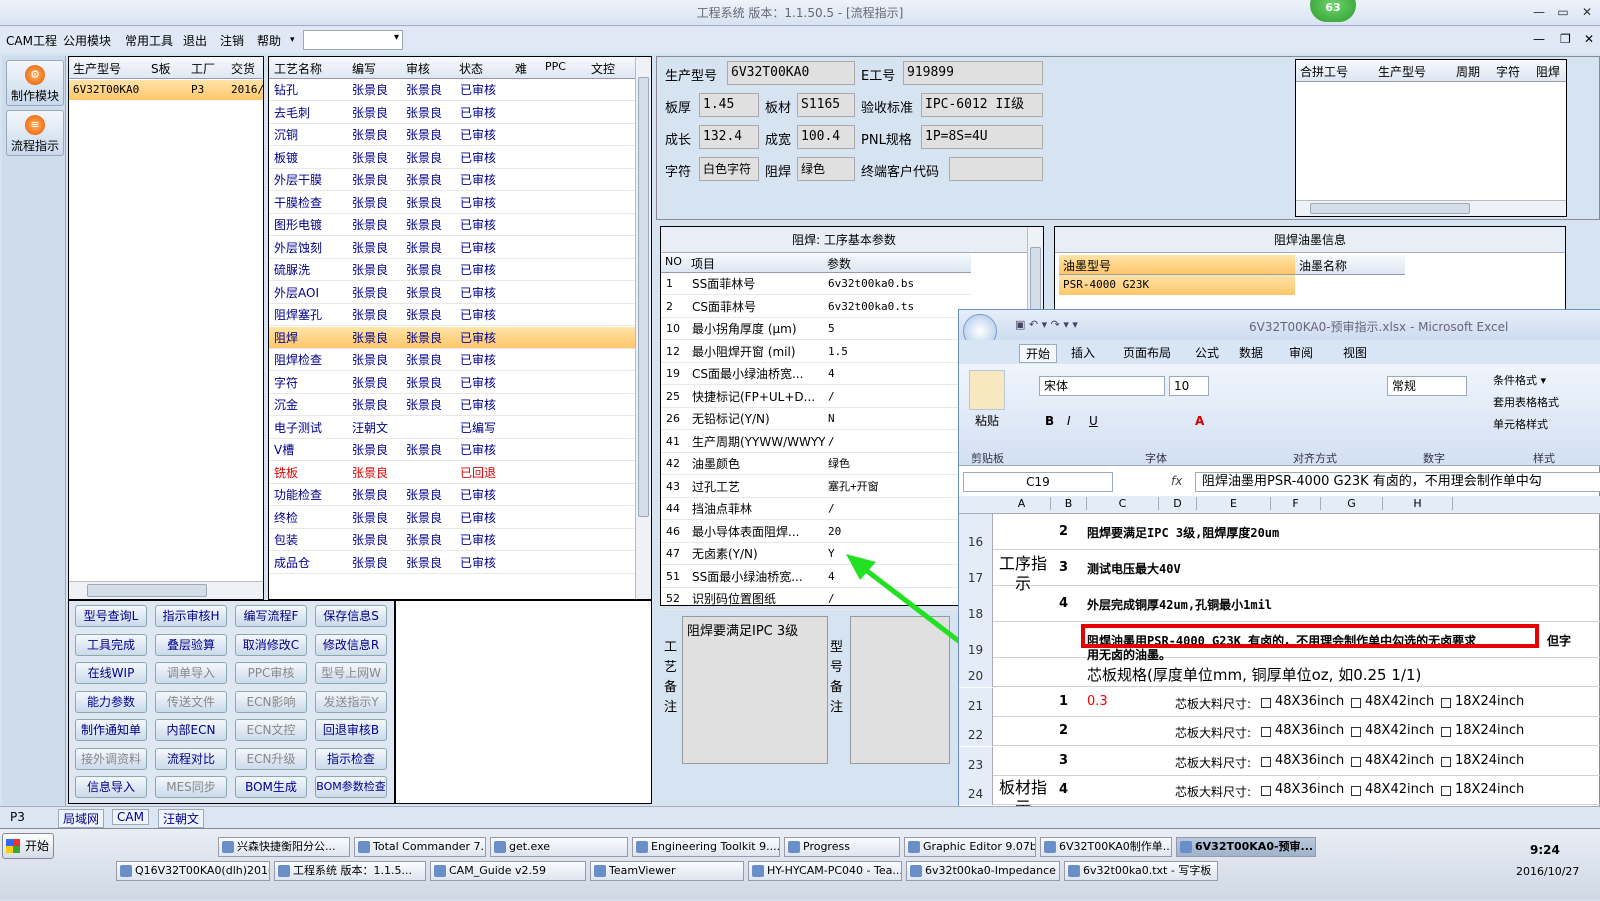 The width and height of the screenshot is (1600, 901). I want to click on table-row: V槽 张景良 张景良 已审核, so click(452, 450).